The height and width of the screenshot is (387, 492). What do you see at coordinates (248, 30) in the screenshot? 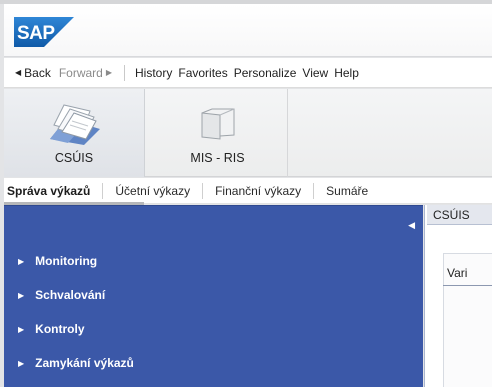
I see `portal-header: SAP` at bounding box center [248, 30].